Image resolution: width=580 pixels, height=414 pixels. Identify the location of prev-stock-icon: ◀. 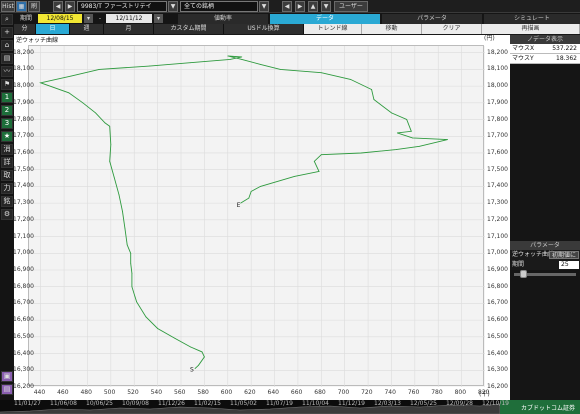
(58, 6).